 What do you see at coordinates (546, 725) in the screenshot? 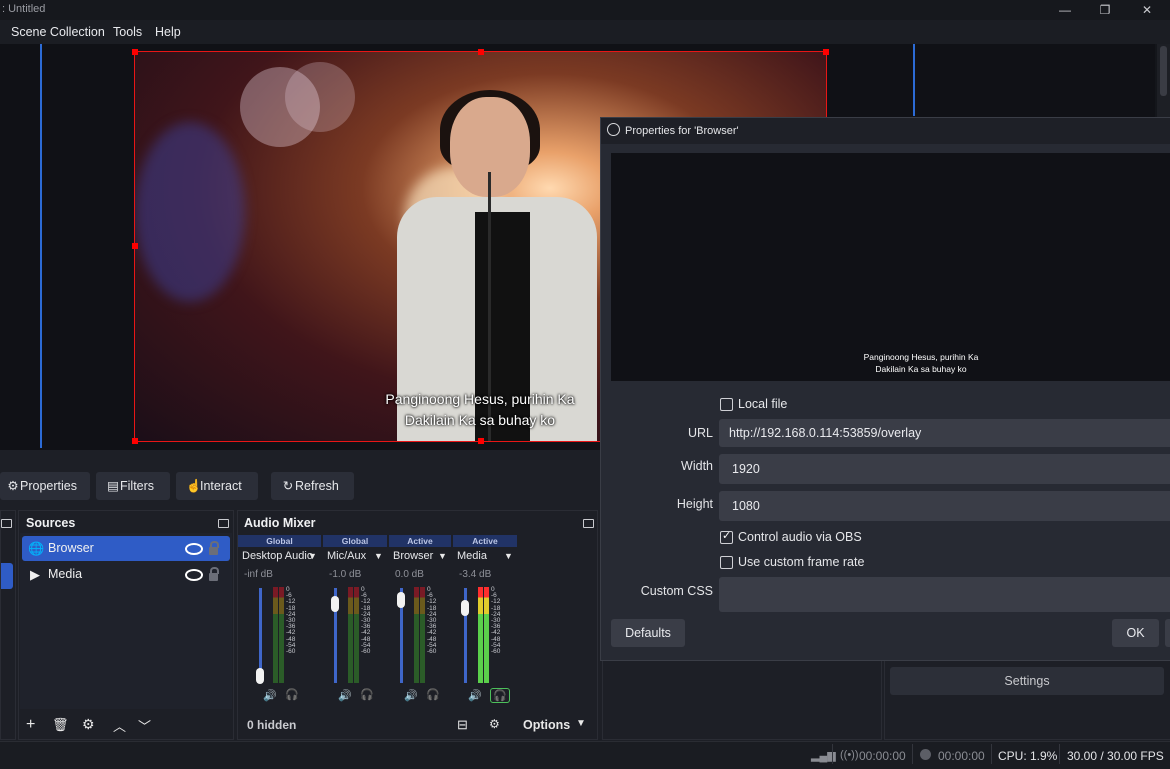
I see `options-button: Options` at bounding box center [546, 725].